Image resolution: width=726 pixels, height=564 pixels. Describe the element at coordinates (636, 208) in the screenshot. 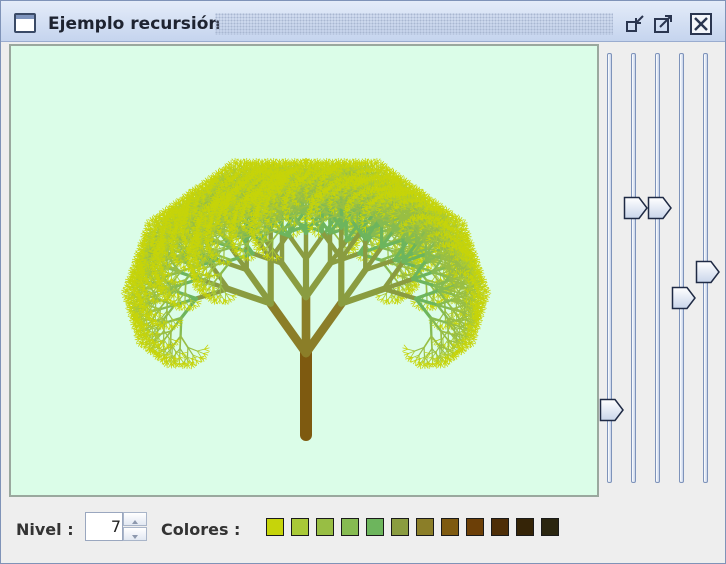

I see `slider-2-thumb` at that location.